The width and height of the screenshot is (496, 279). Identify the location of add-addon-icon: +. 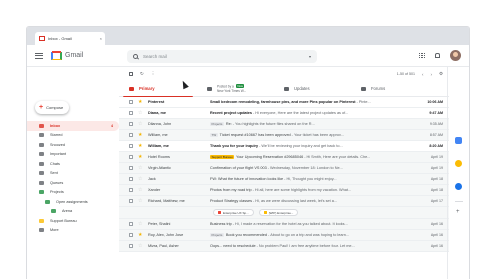
(458, 212).